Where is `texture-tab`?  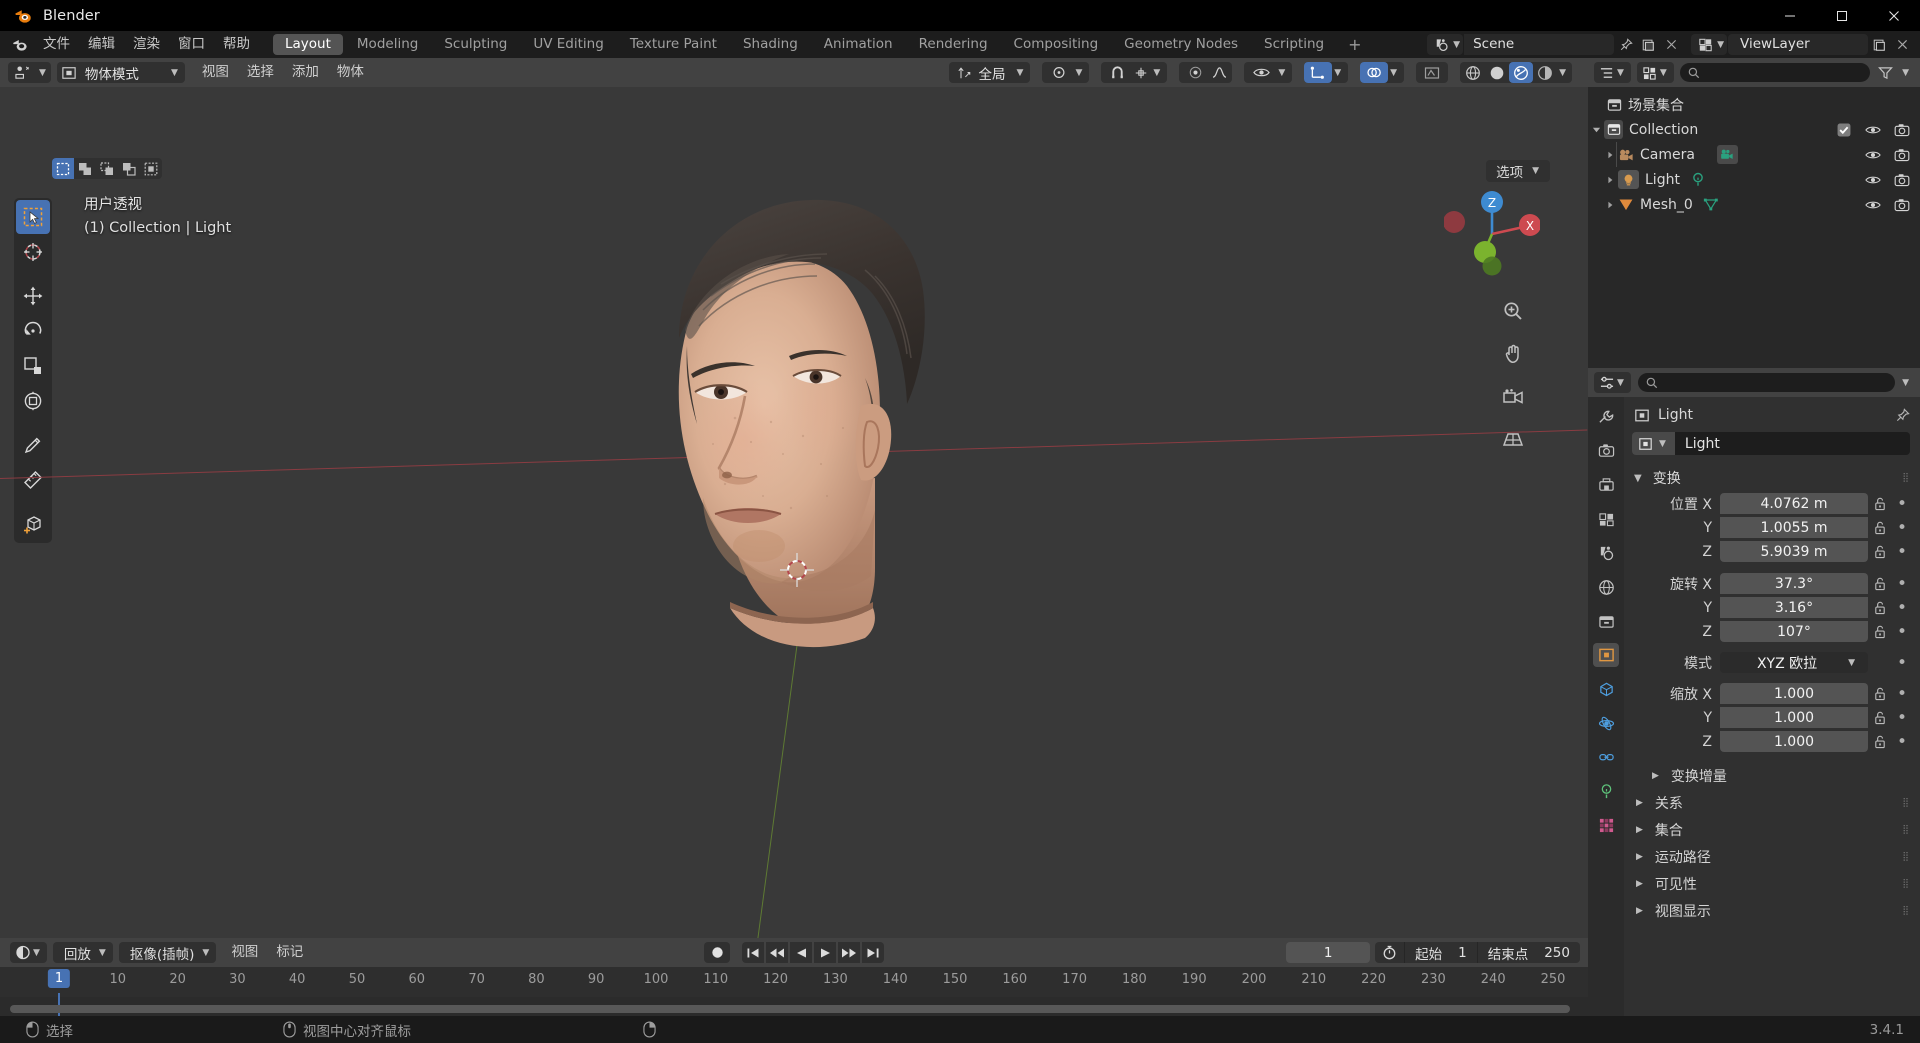 texture-tab is located at coordinates (1606, 825).